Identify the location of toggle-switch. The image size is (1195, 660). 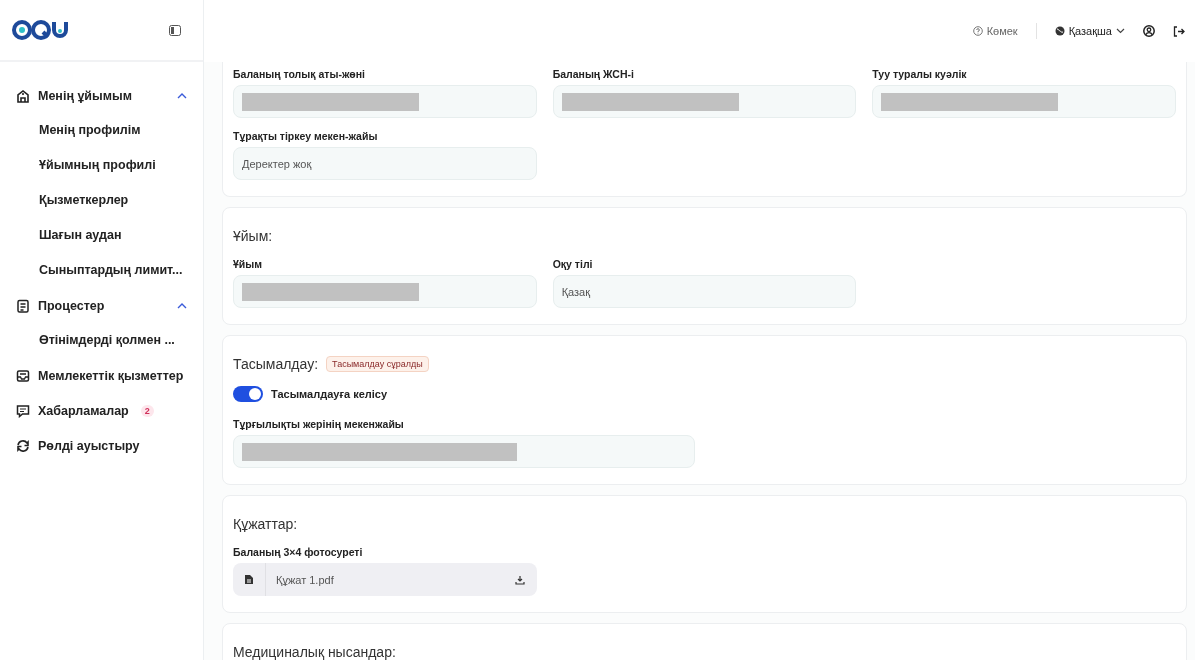
(248, 394).